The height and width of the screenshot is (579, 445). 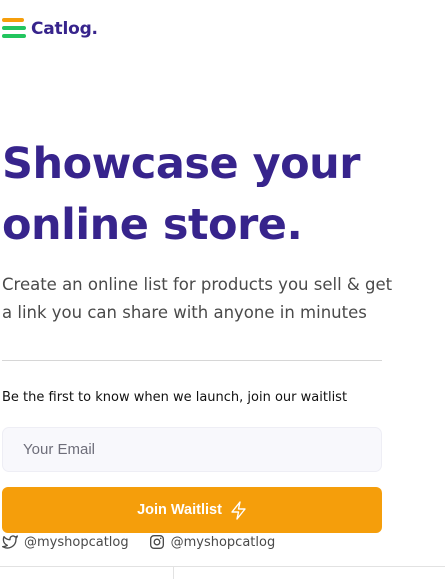 I want to click on twitter-icon, so click(x=10, y=542).